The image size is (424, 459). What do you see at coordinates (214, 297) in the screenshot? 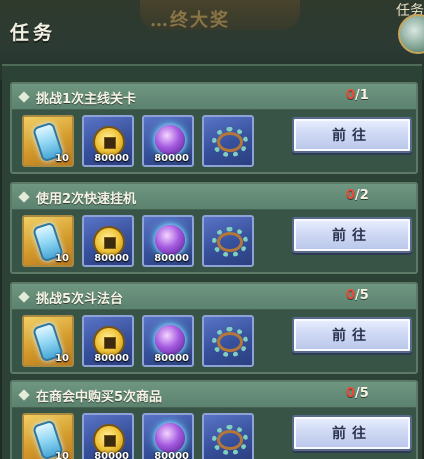
I see `task-header: 挑战5次斗法台 0/5` at bounding box center [214, 297].